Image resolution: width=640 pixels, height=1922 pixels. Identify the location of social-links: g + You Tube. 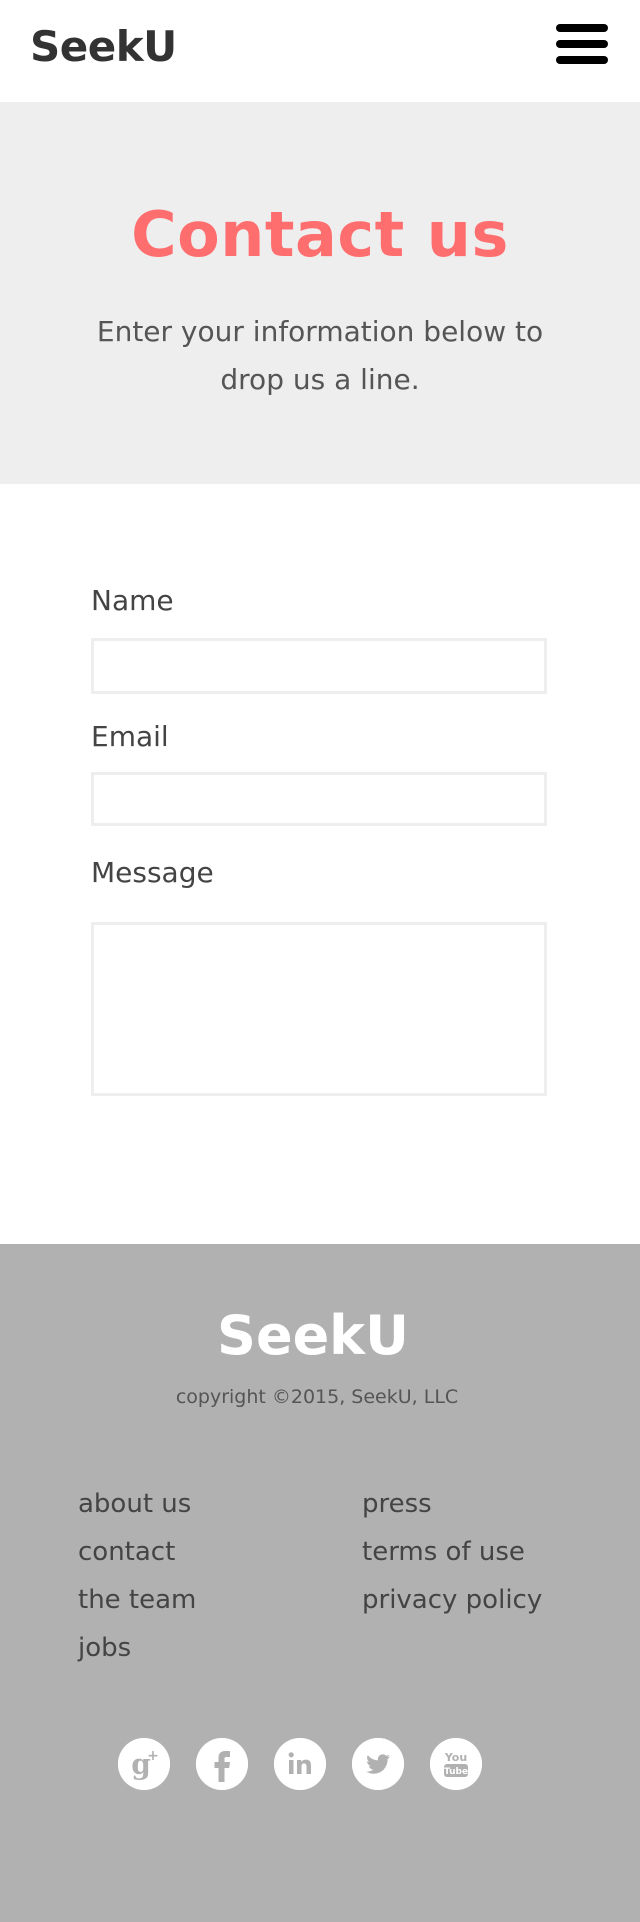
(304, 1764).